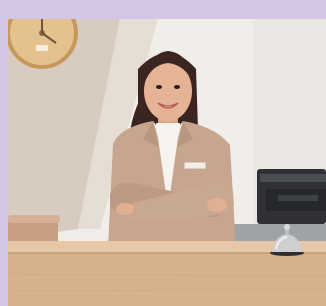 The height and width of the screenshot is (306, 326). Describe the element at coordinates (195, 165) in the screenshot. I see `name-badge` at that location.